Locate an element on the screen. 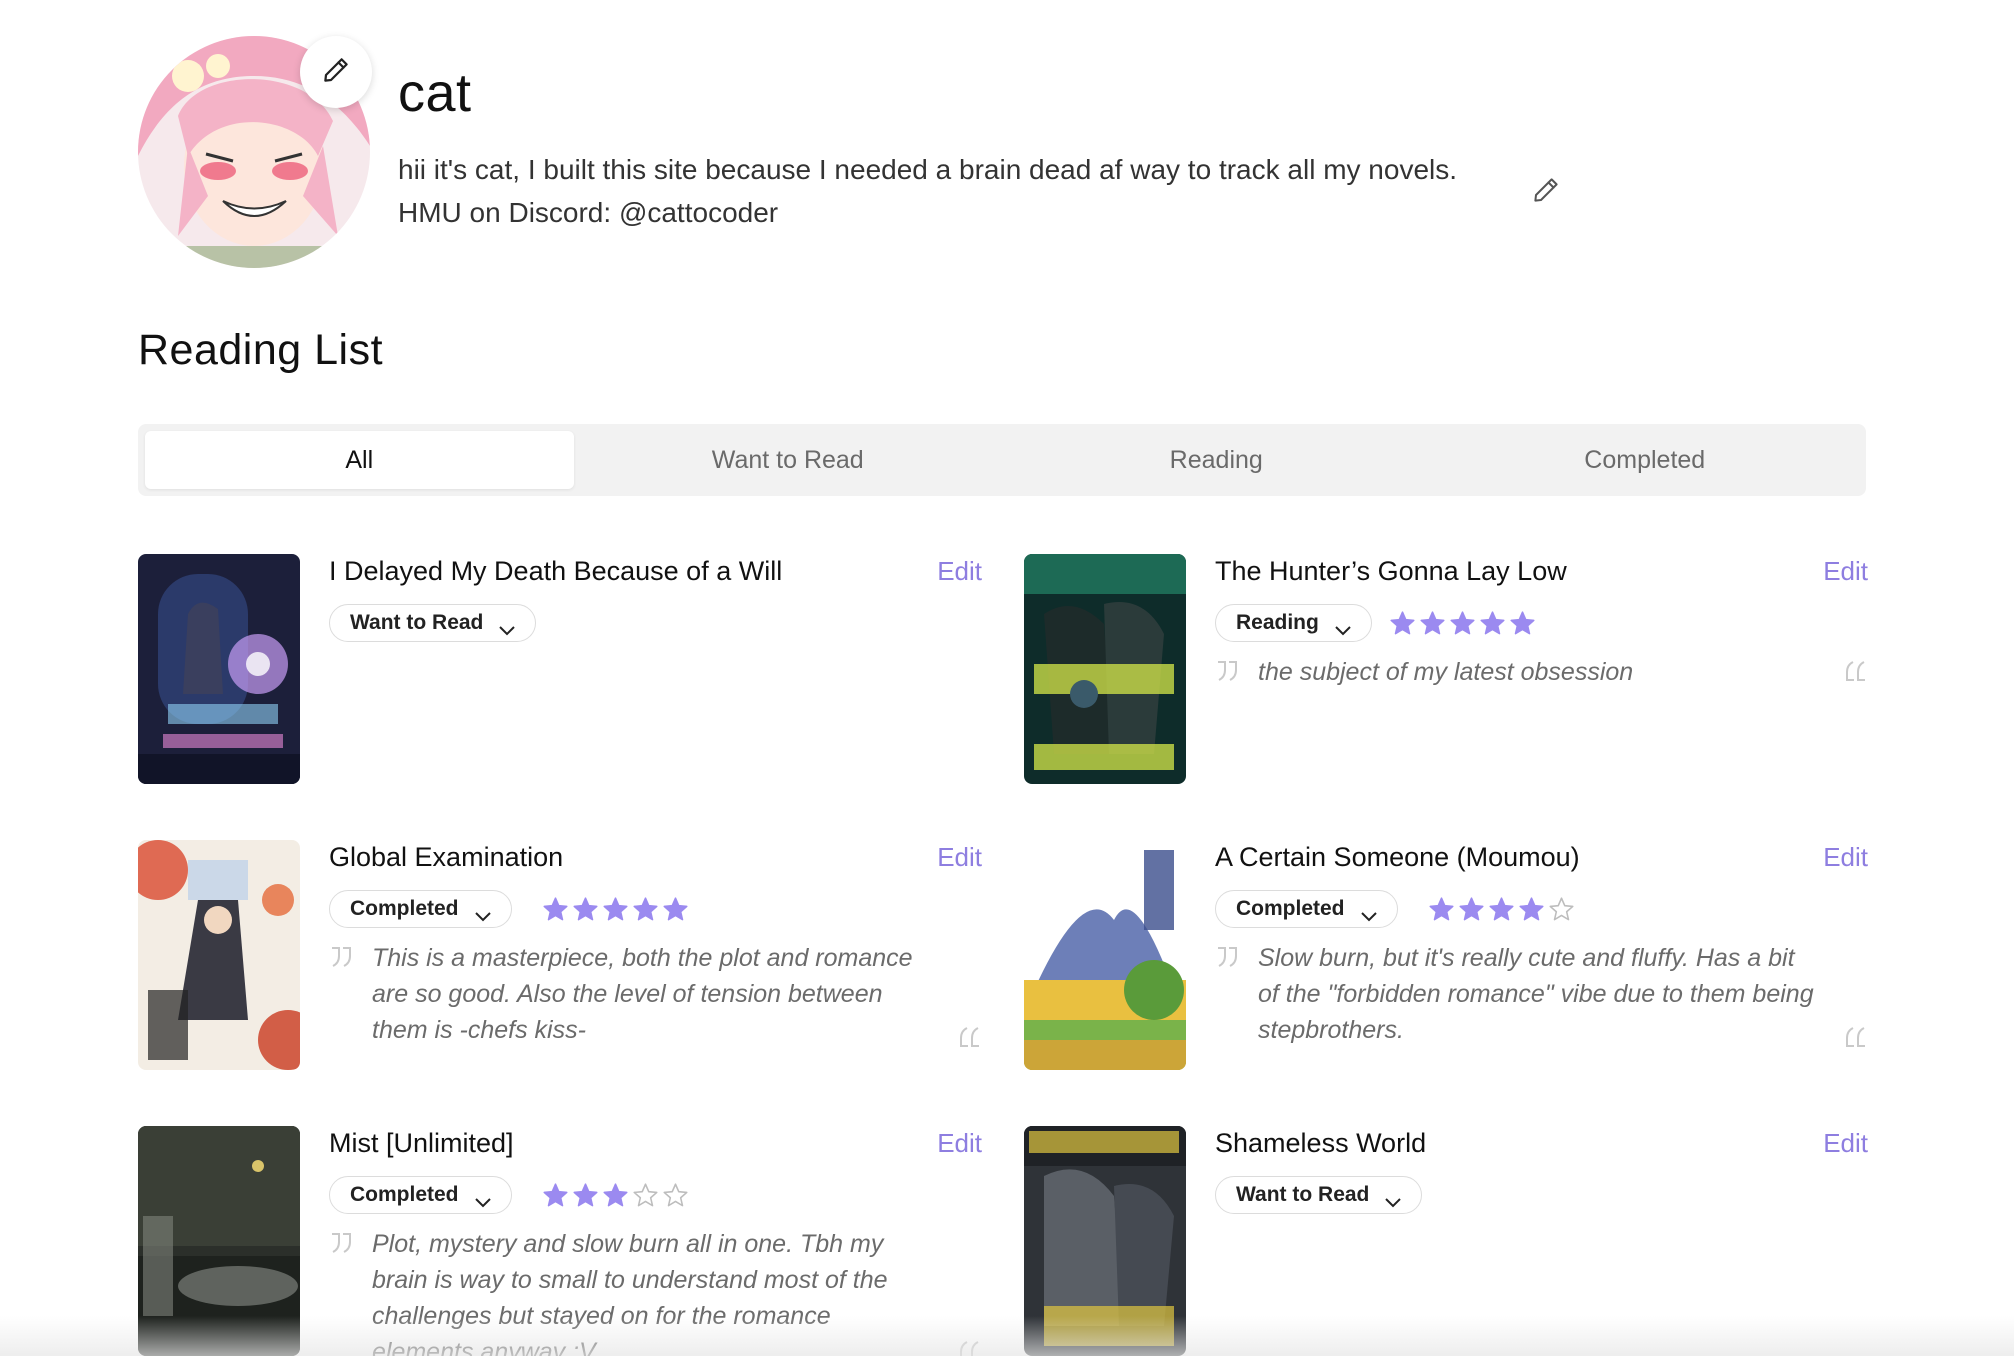 The width and height of the screenshot is (2014, 1356). avatar-edit-button is located at coordinates (336, 72).